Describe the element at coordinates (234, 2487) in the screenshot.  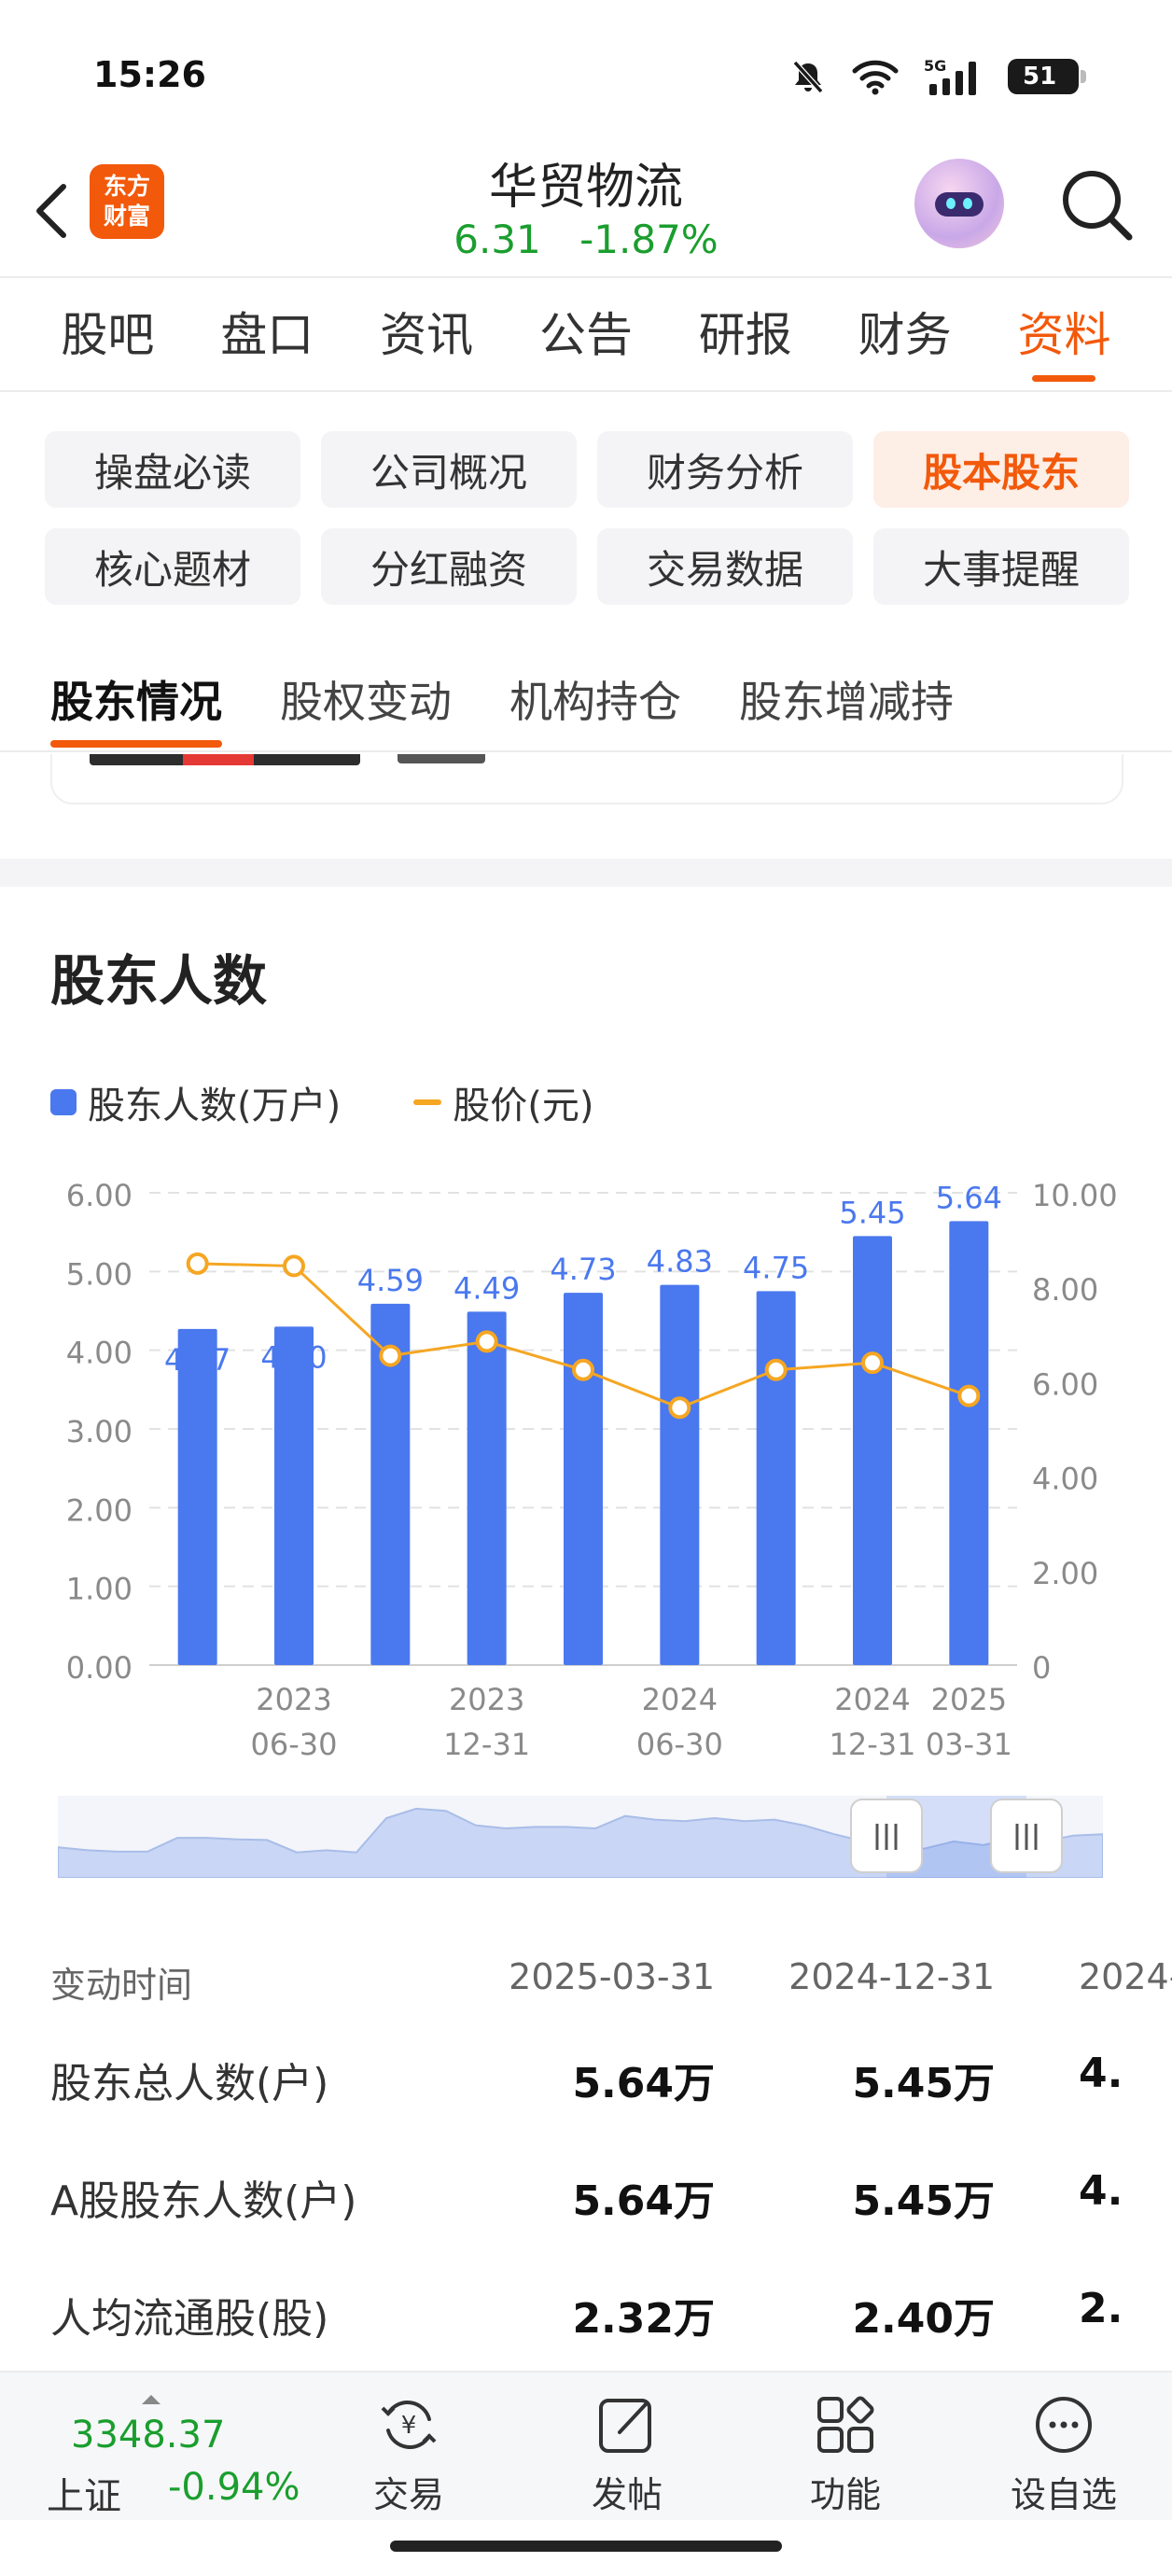
I see `index-change: -0.94%` at that location.